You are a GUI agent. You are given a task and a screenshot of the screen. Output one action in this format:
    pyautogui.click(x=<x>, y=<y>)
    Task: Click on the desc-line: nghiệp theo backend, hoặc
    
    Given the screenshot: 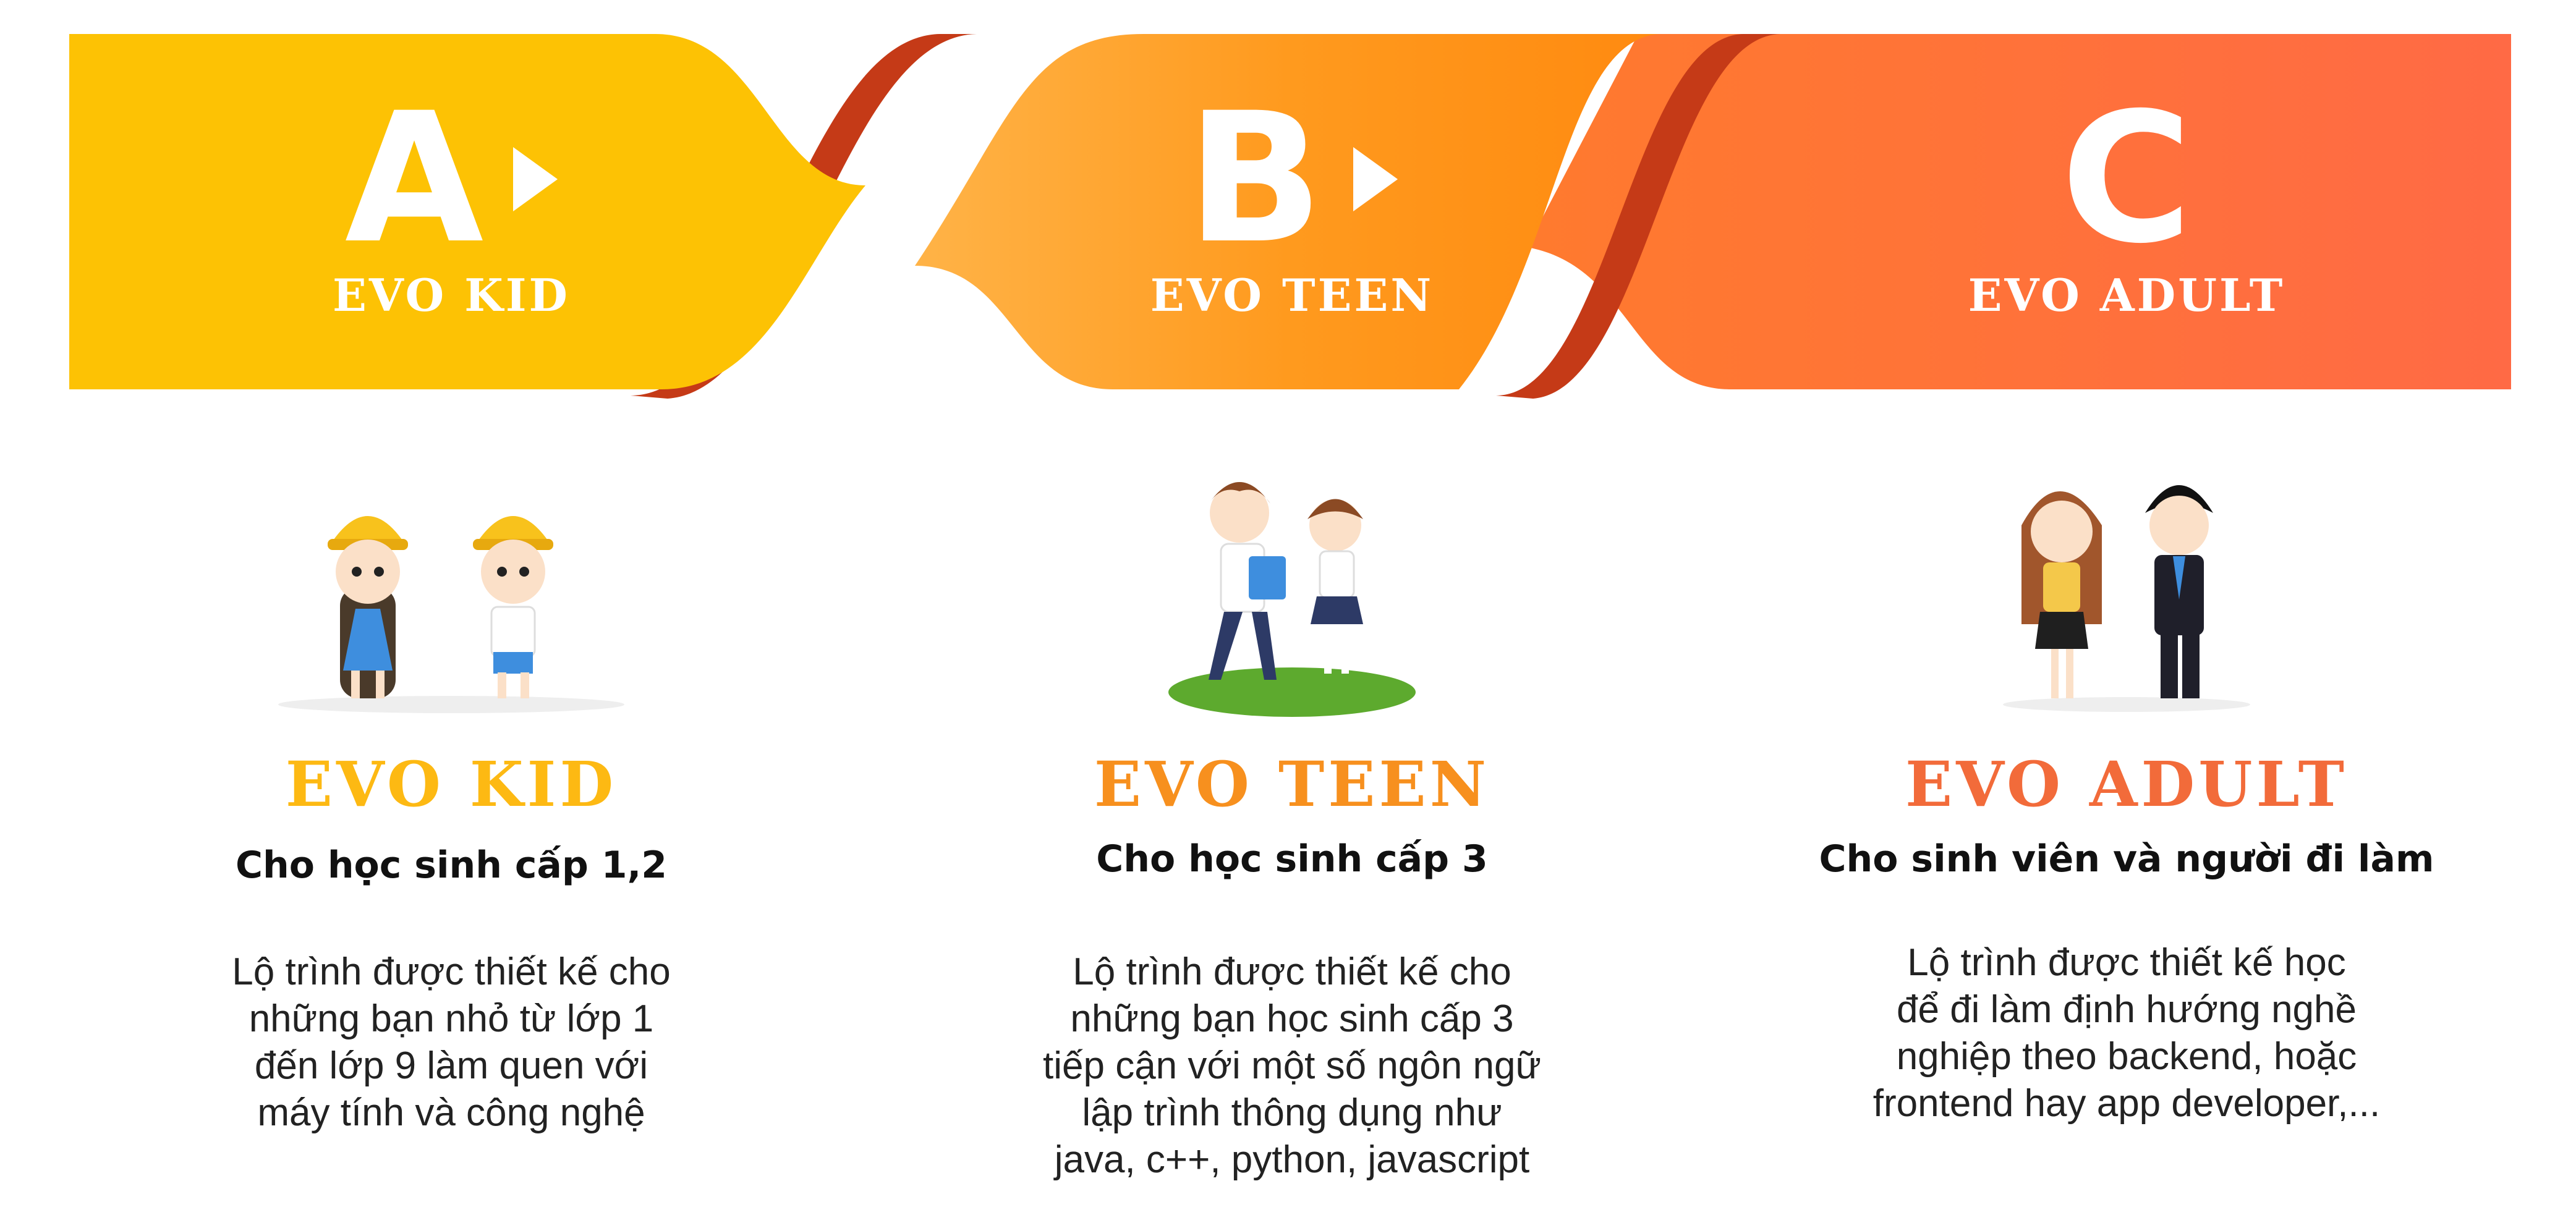 What is the action you would take?
    pyautogui.click(x=2126, y=1056)
    